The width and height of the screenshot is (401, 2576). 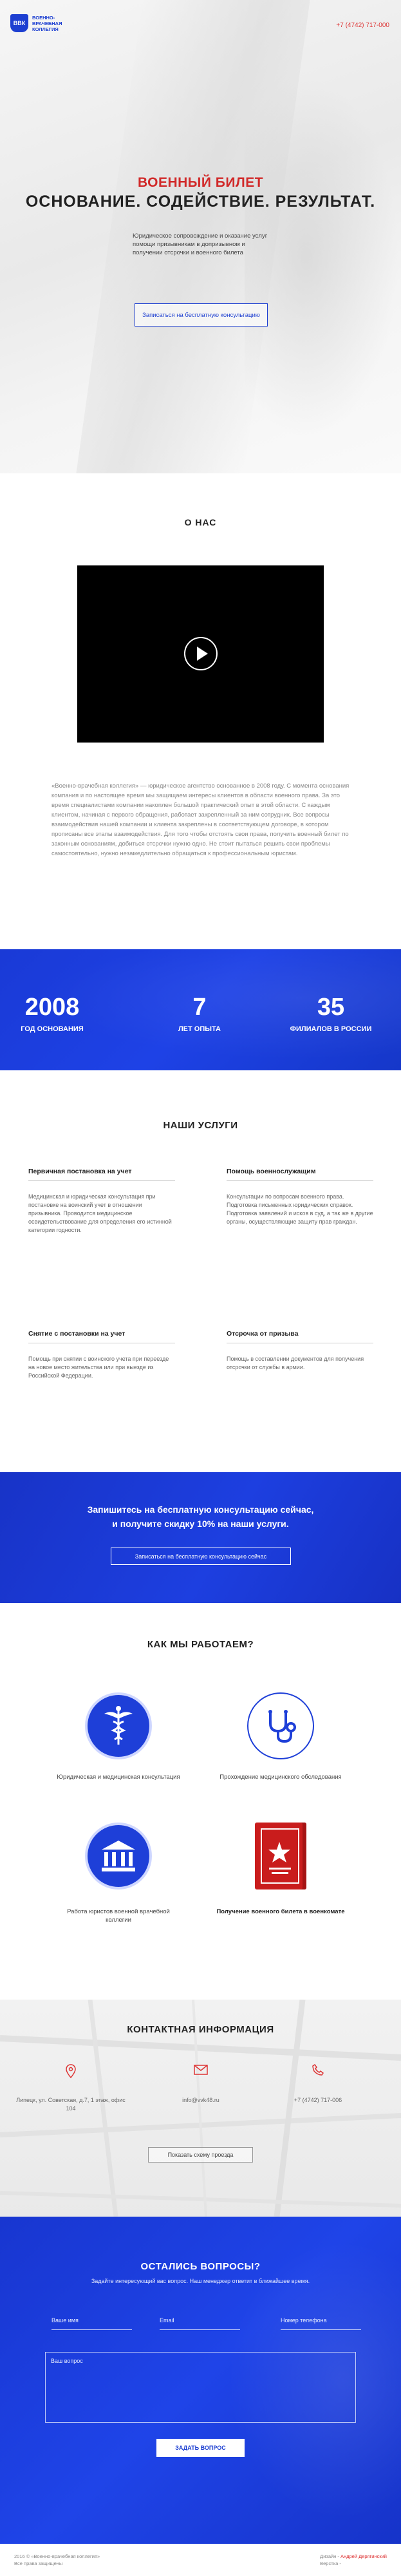 I want to click on hero-title-red: ВОЕННЫЙ БИЛЕТ, so click(x=200, y=183).